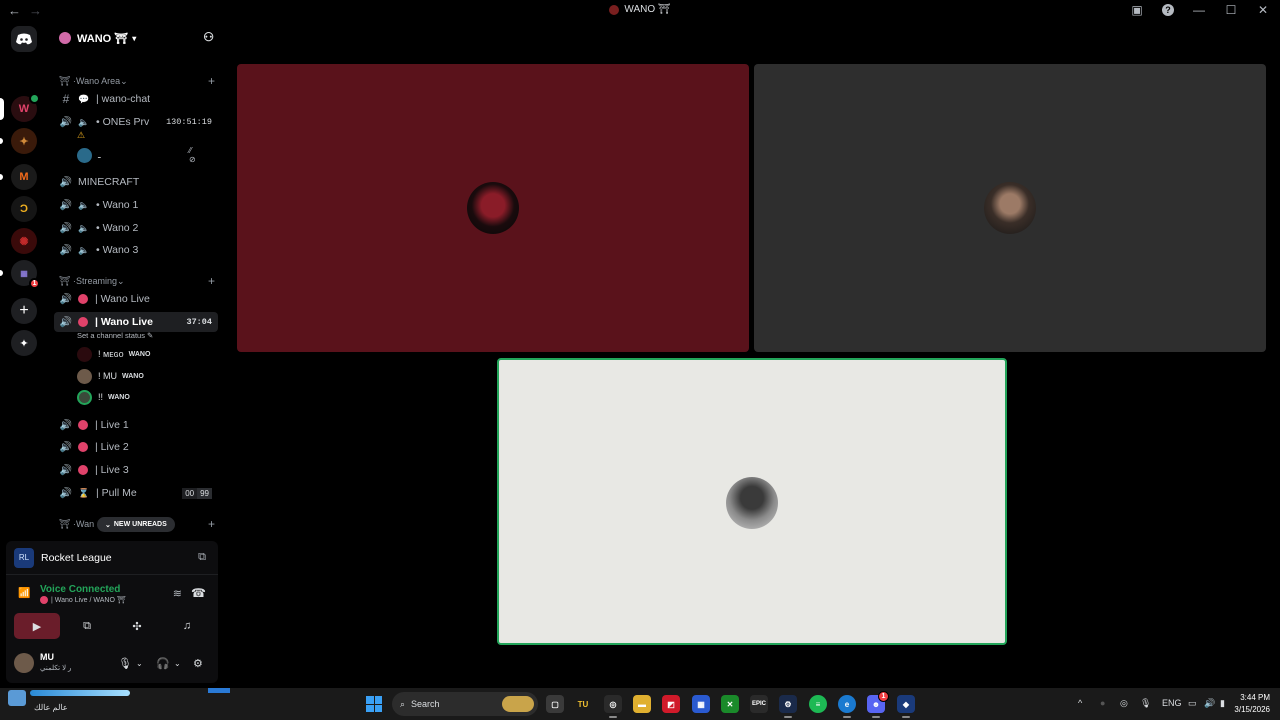 This screenshot has height=720, width=1280. What do you see at coordinates (84, 98) in the screenshot?
I see `speech-bubble-icon: 💬` at bounding box center [84, 98].